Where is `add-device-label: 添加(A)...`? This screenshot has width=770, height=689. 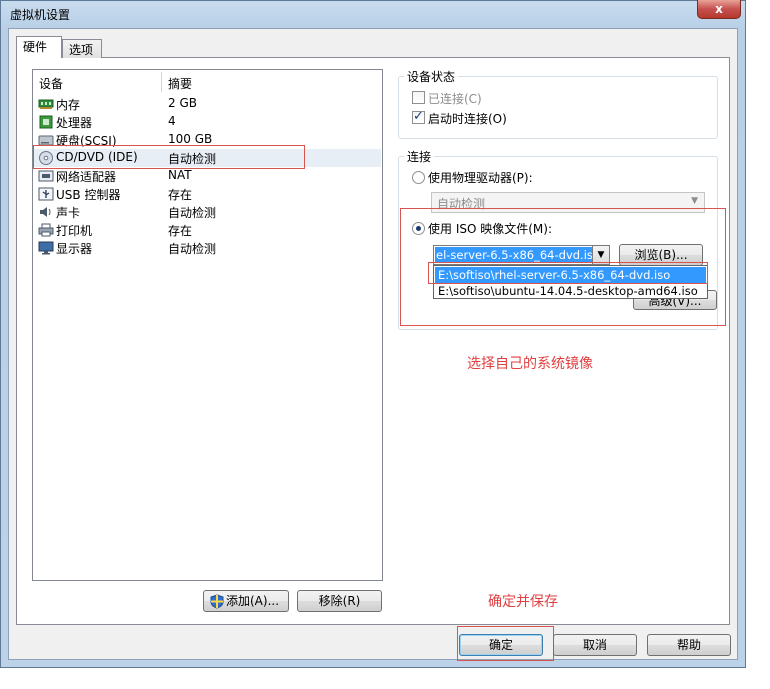
add-device-label: 添加(A)... is located at coordinates (253, 601).